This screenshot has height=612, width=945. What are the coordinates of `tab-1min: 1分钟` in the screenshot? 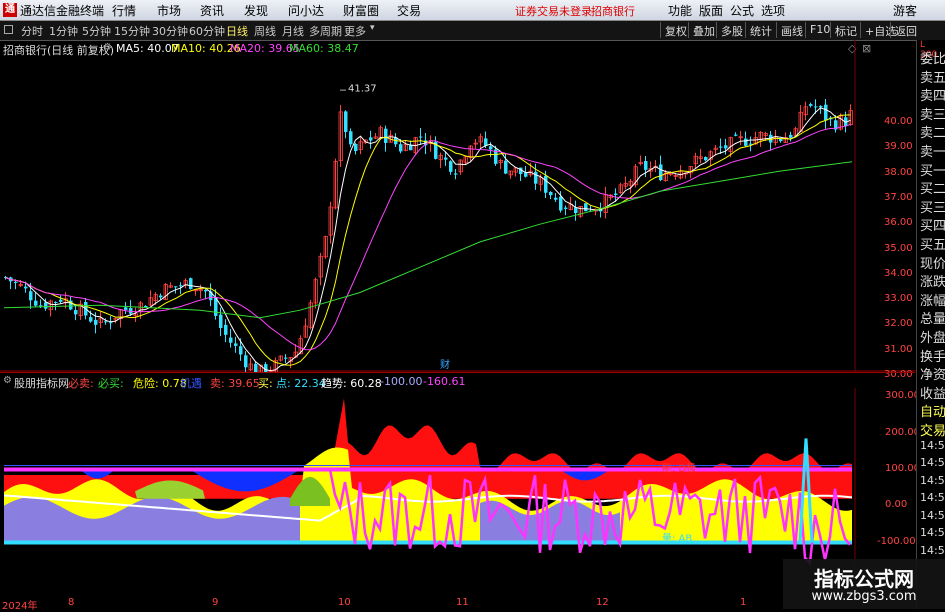 It's located at (63, 31).